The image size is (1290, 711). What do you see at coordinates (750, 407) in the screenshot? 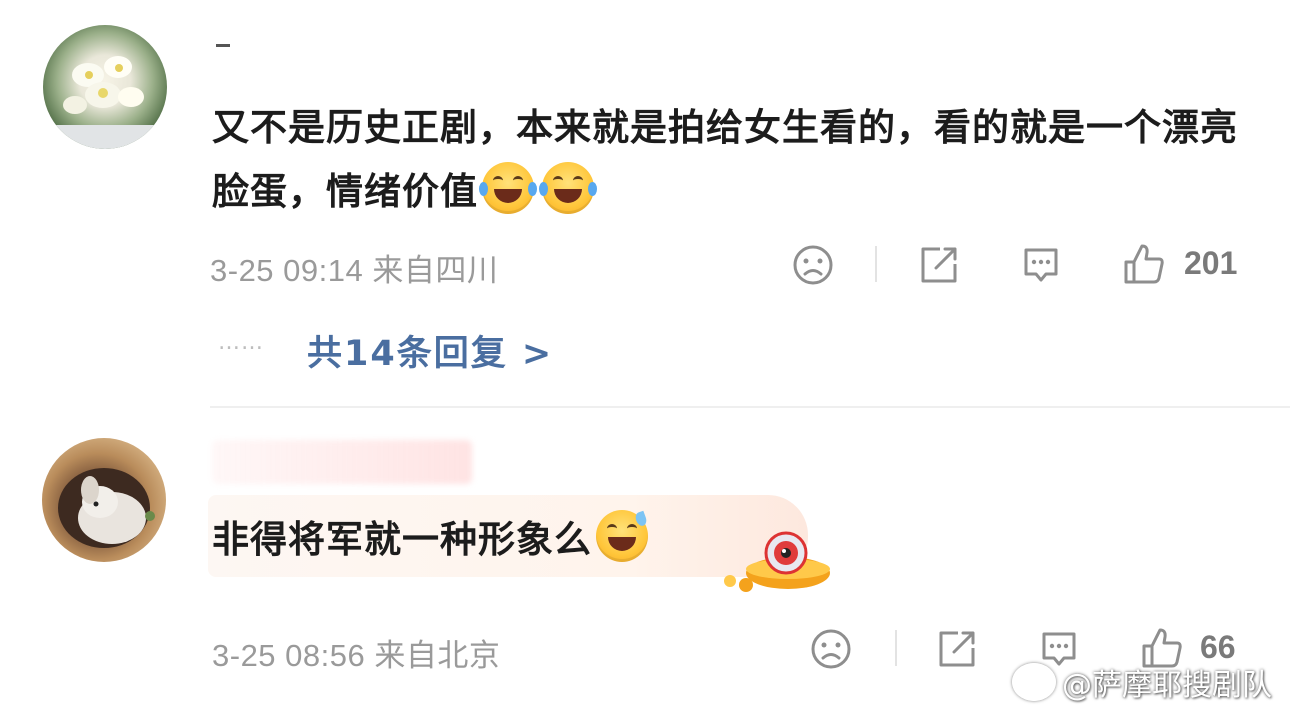
I see `comment-divider` at bounding box center [750, 407].